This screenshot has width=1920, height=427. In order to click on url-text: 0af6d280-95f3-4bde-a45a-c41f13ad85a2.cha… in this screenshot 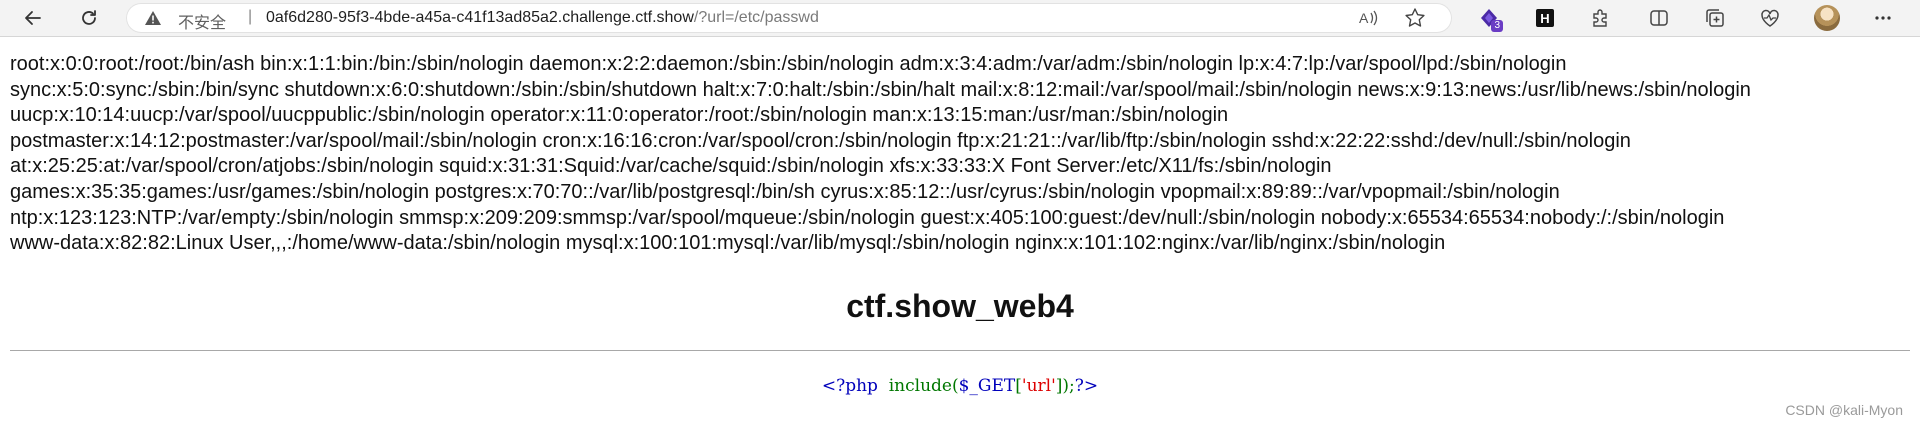, I will do `click(542, 18)`.